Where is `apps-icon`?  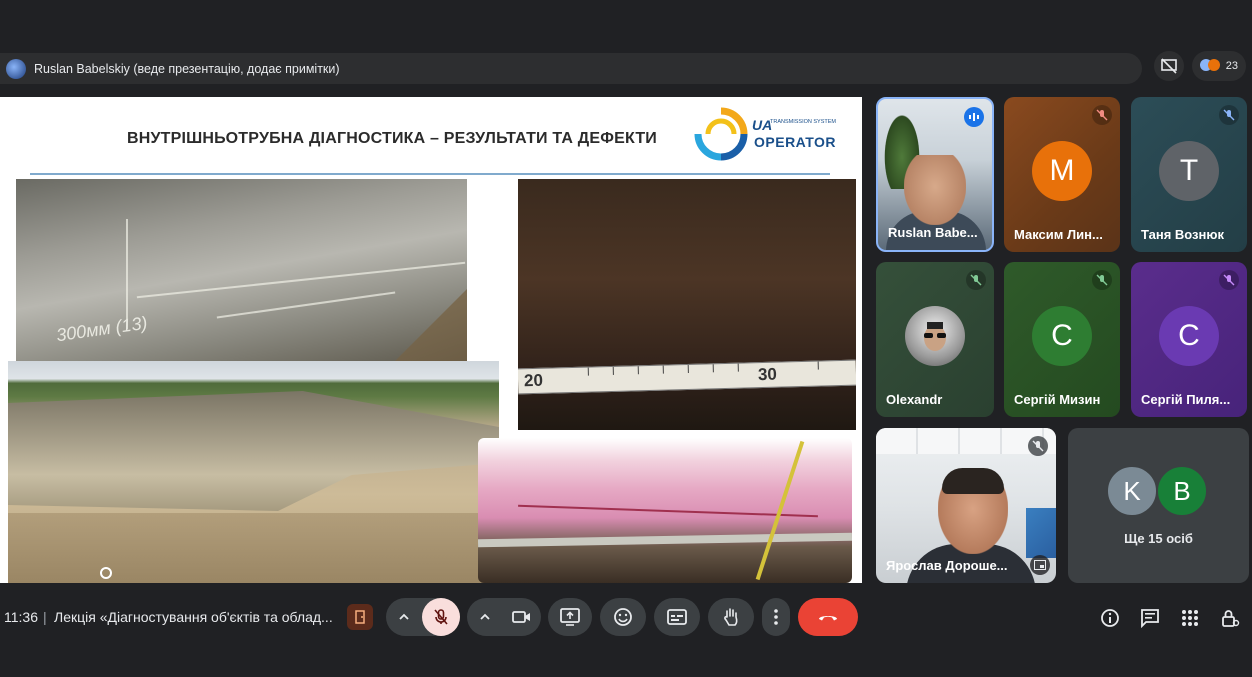 apps-icon is located at coordinates (1190, 618).